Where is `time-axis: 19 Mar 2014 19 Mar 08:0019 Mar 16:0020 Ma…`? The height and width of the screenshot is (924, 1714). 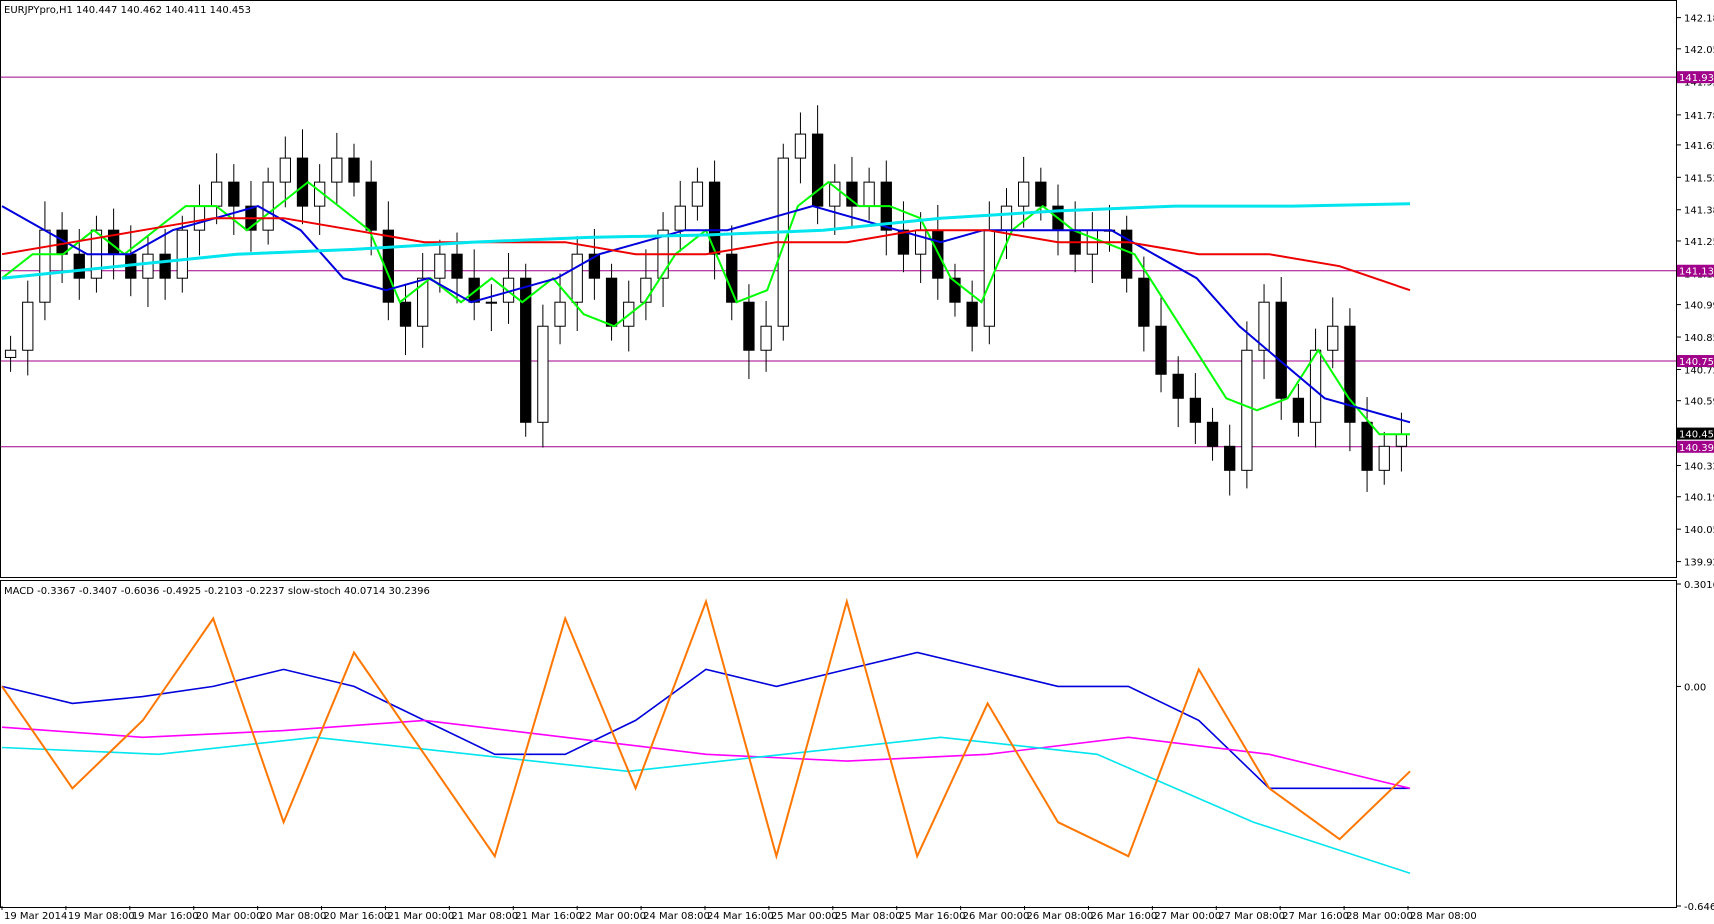
time-axis: 19 Mar 2014 19 Mar 08:0019 Mar 16:0020 Ma… is located at coordinates (739, 914).